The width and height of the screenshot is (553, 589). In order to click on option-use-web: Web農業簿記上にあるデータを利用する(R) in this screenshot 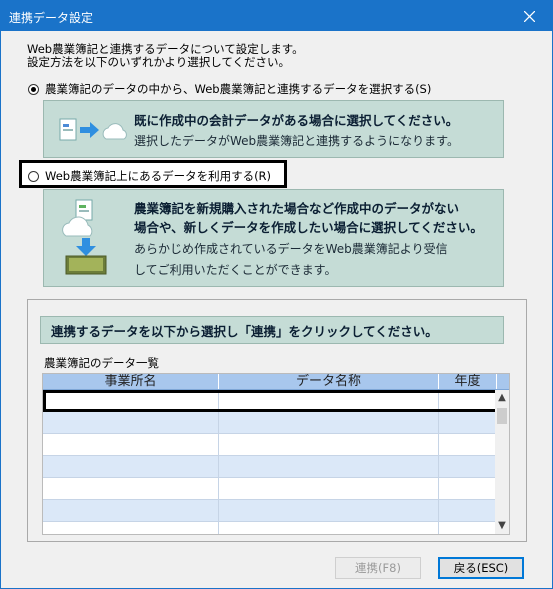, I will do `click(149, 176)`.